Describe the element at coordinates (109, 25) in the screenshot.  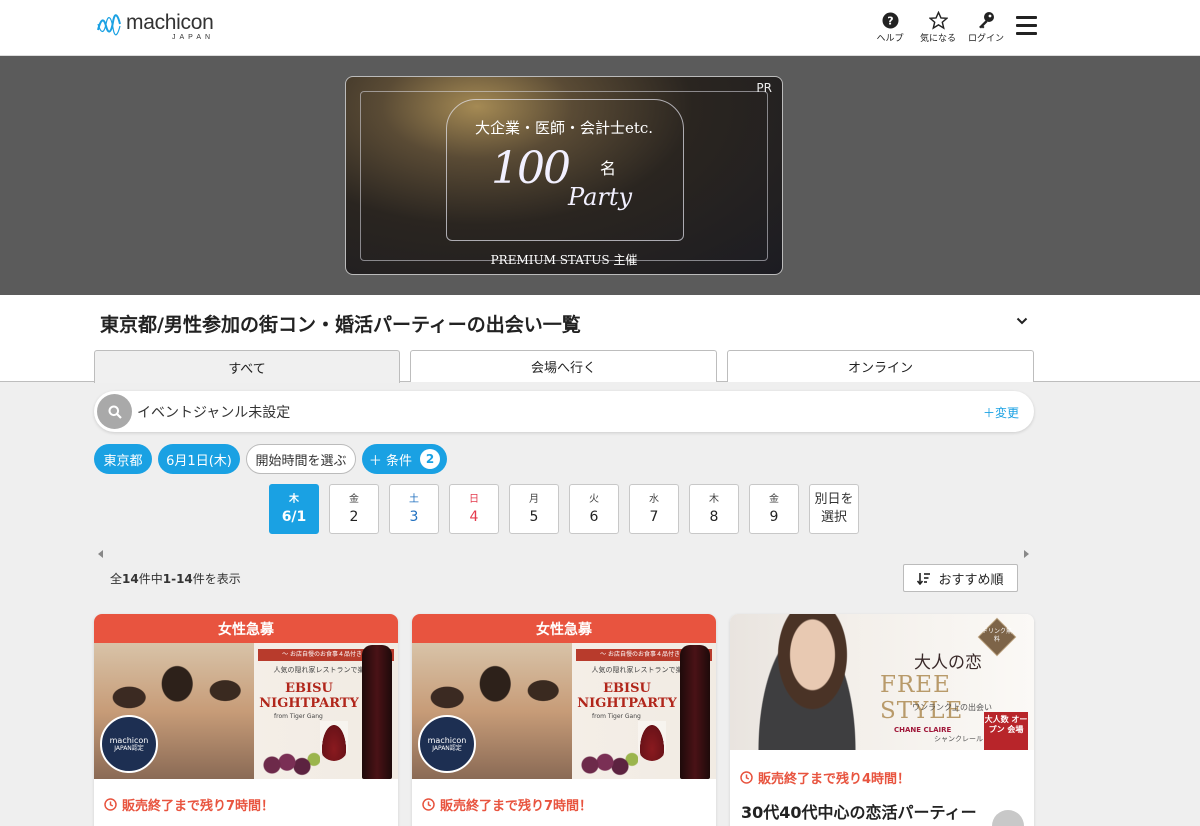
I see `logo-icon` at that location.